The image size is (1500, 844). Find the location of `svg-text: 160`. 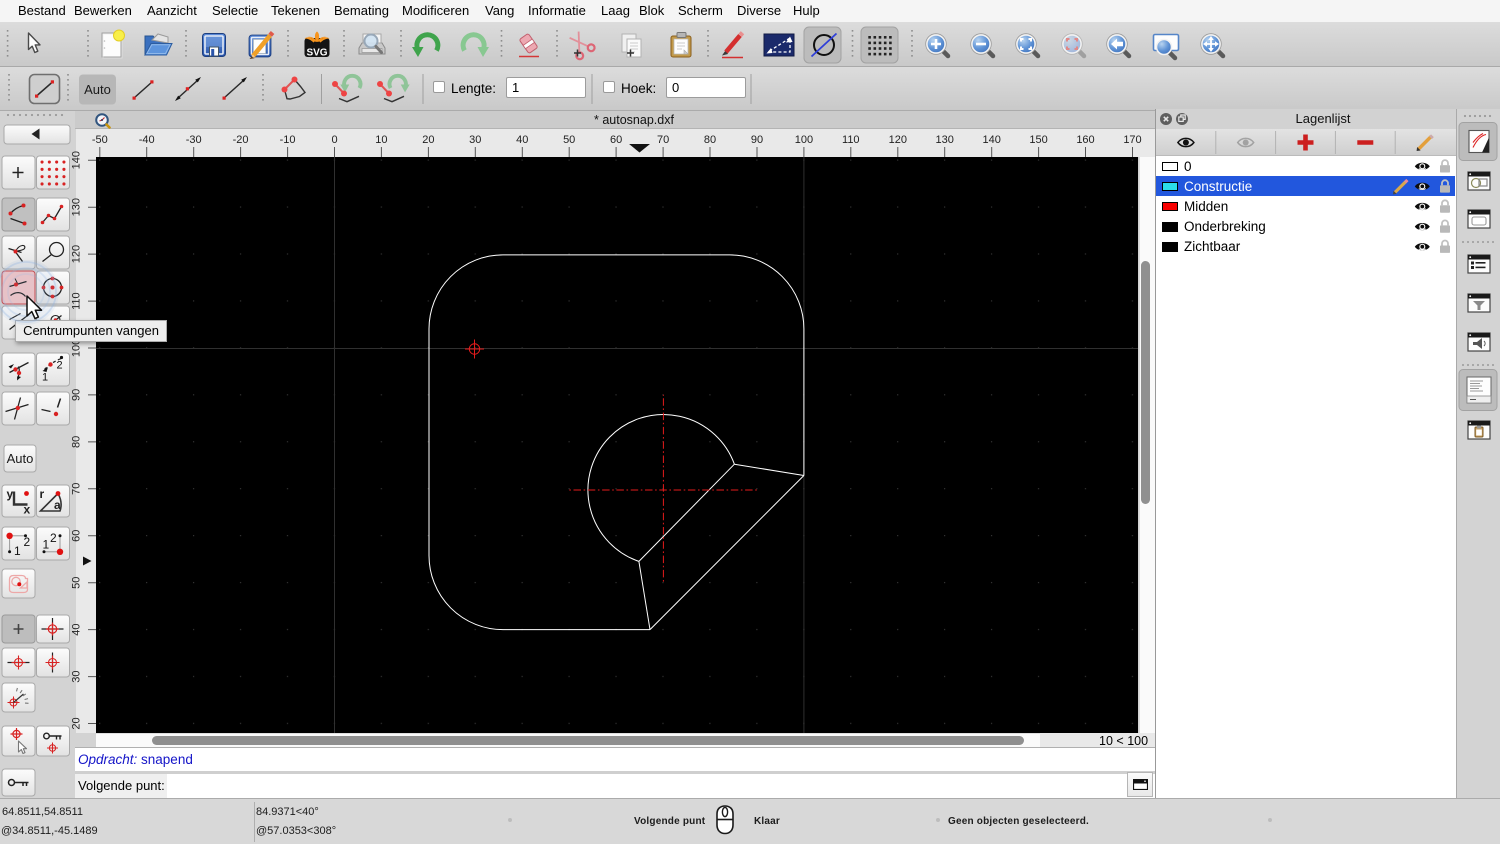

svg-text: 160 is located at coordinates (1085, 140).